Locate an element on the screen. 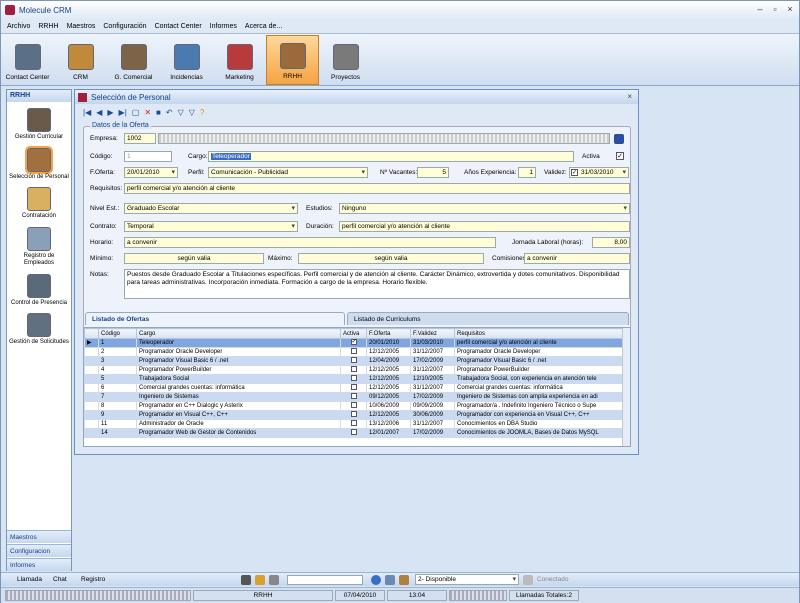 The height and width of the screenshot is (603, 800). close-icon: × is located at coordinates (790, 9).